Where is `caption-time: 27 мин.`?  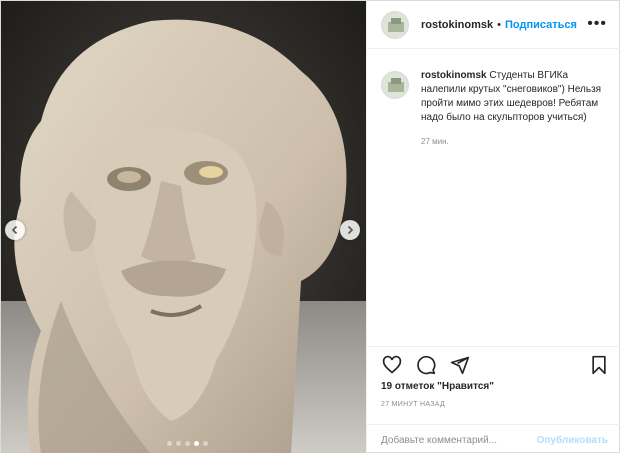 caption-time: 27 мин. is located at coordinates (435, 141).